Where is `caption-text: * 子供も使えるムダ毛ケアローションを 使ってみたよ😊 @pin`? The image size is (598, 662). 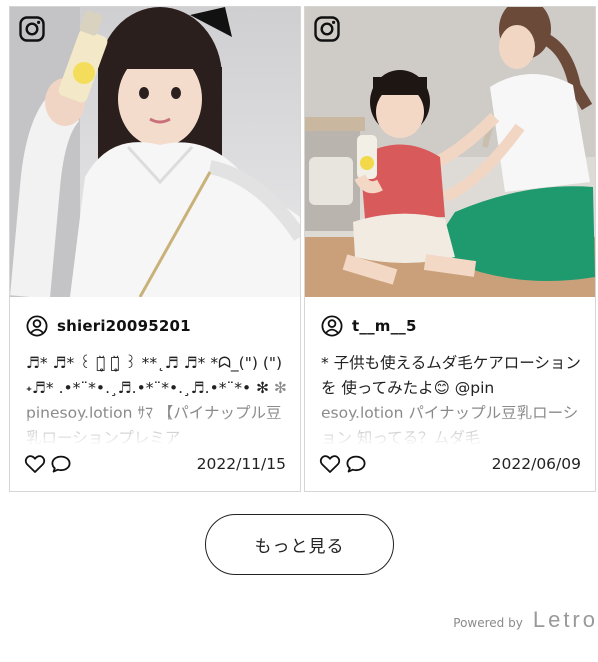 caption-text: * 子供も使えるムダ毛ケアローションを 使ってみたよ😊 @pin is located at coordinates (451, 375).